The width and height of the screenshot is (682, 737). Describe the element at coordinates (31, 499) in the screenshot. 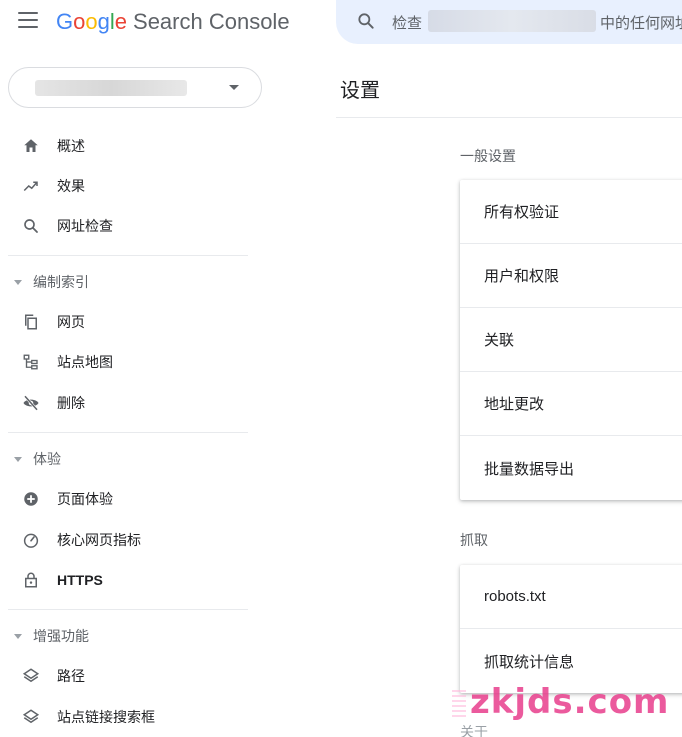

I see `plus-circle-icon` at that location.